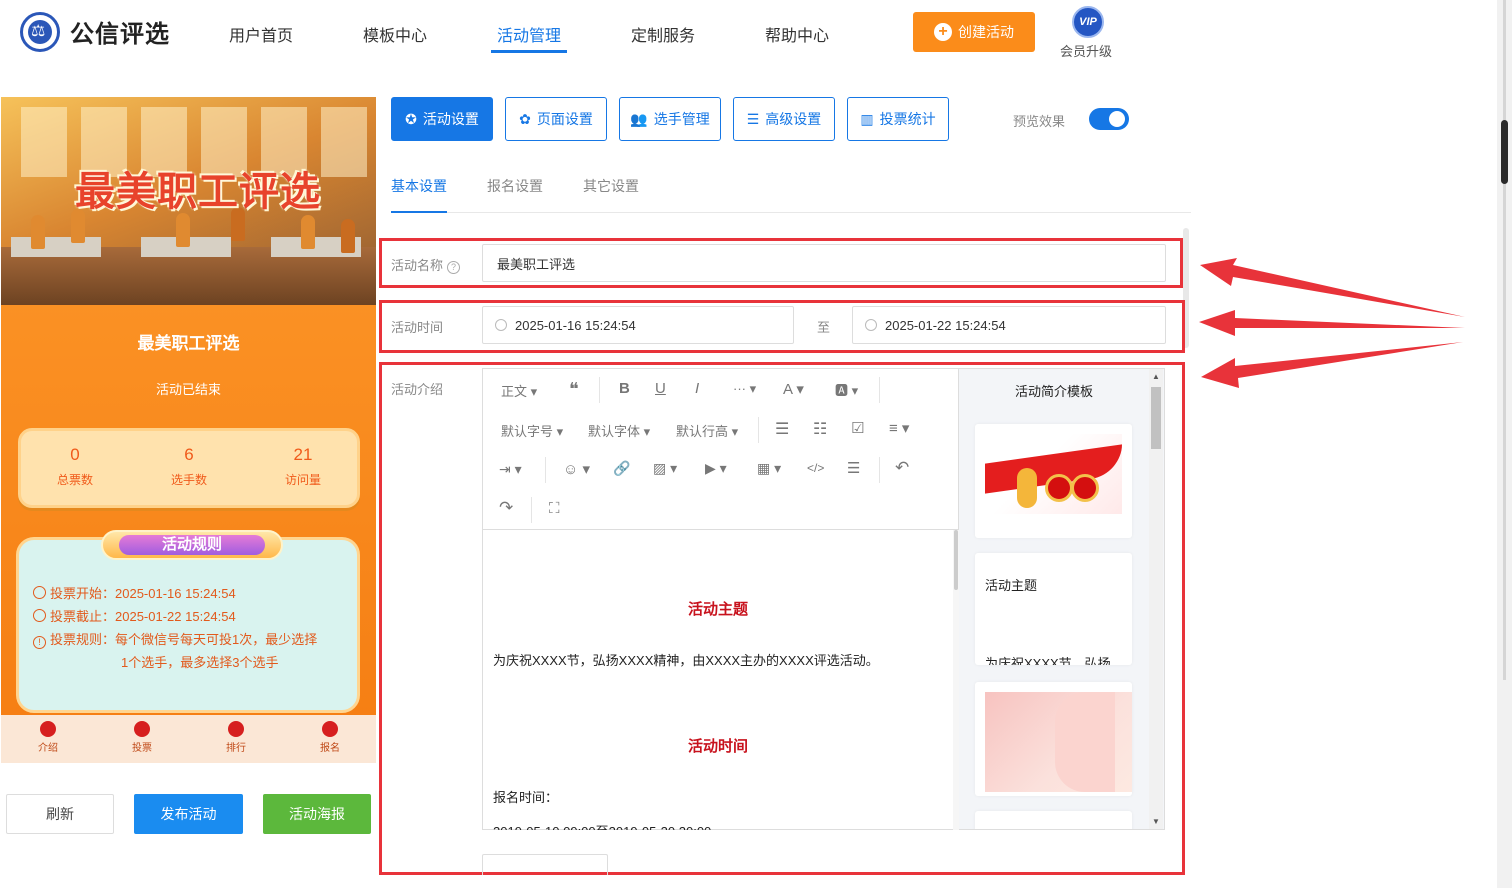  What do you see at coordinates (200, 662) in the screenshot?
I see `rule-voting-cont: 1个选手，最多选择3个选手` at bounding box center [200, 662].